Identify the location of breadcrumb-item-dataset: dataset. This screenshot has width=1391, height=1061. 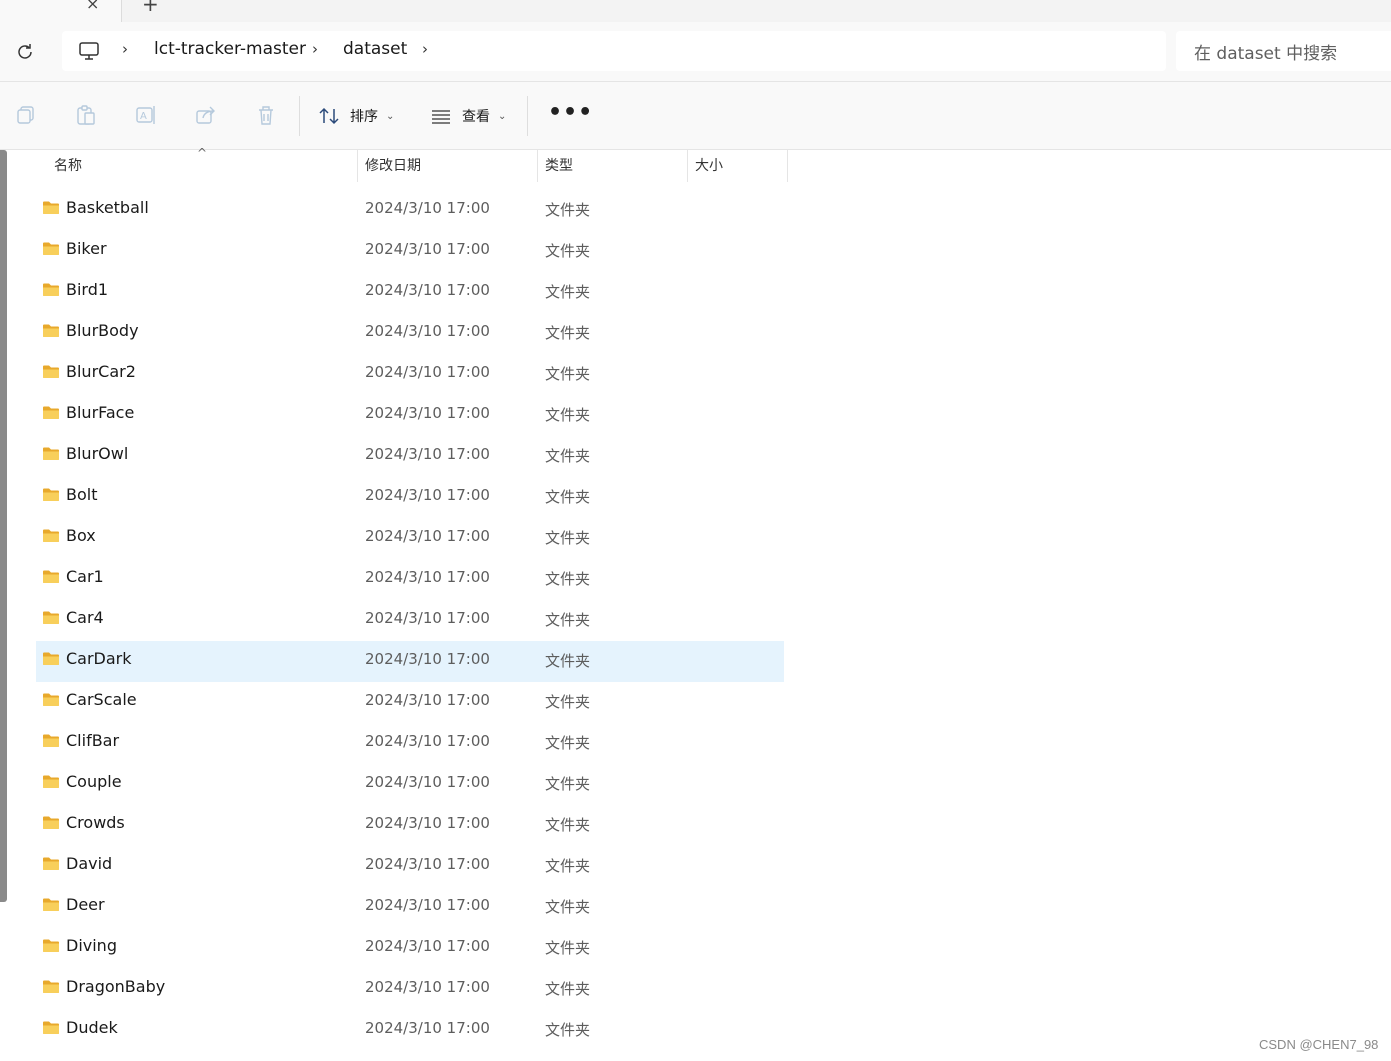
(375, 49).